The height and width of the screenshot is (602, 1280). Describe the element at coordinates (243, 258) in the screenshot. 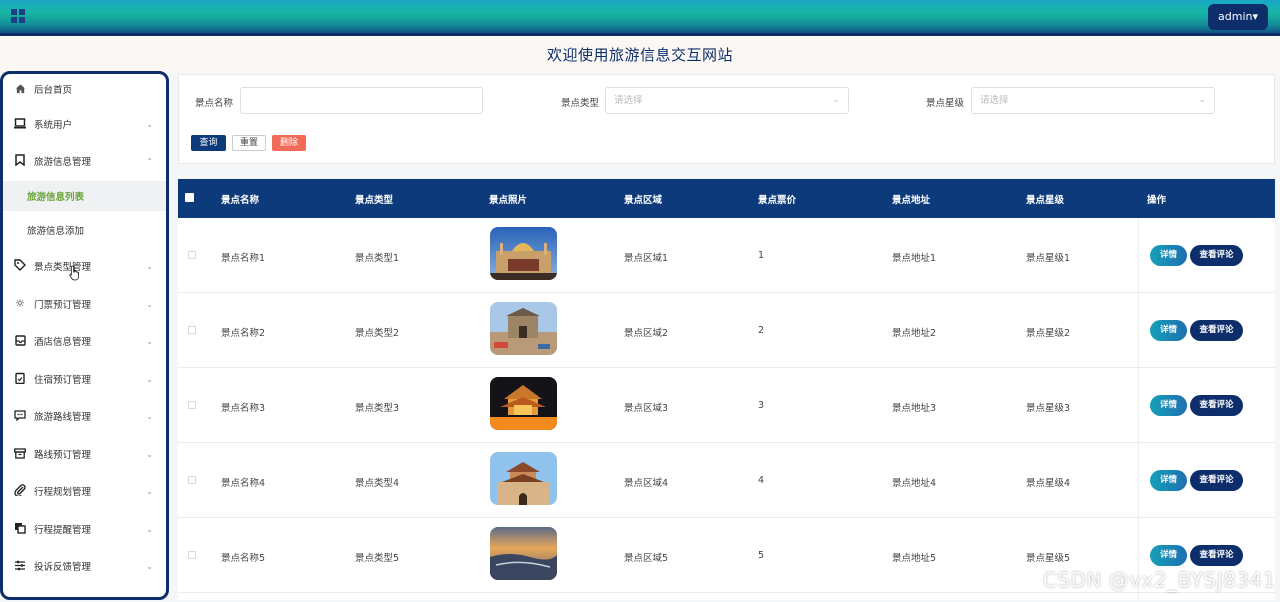

I see `cell-name: 景点名称1` at that location.